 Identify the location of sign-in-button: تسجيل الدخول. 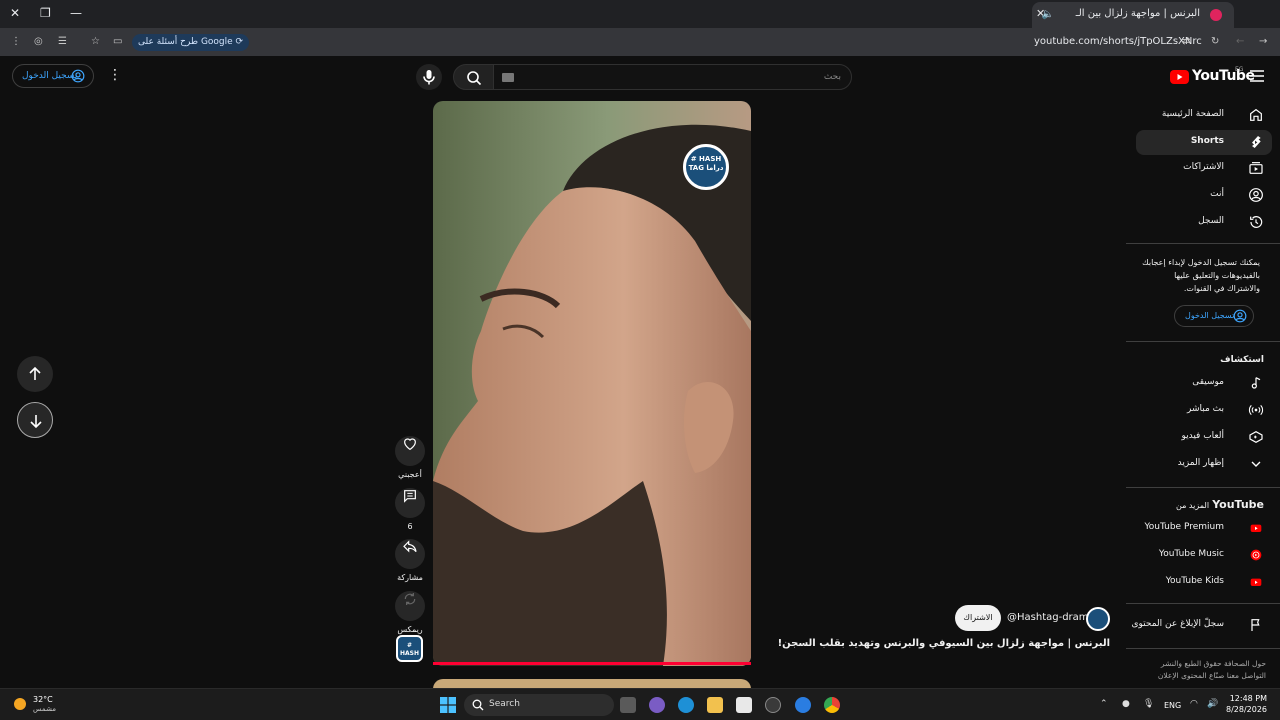
(53, 76).